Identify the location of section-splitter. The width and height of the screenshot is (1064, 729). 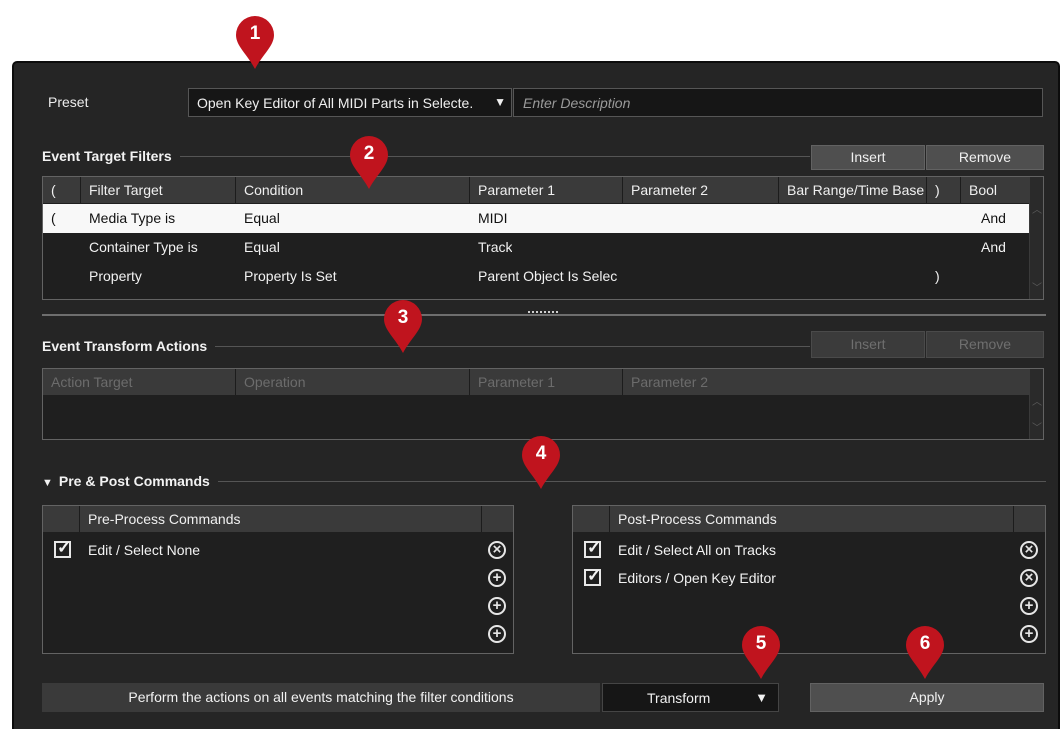
(544, 315).